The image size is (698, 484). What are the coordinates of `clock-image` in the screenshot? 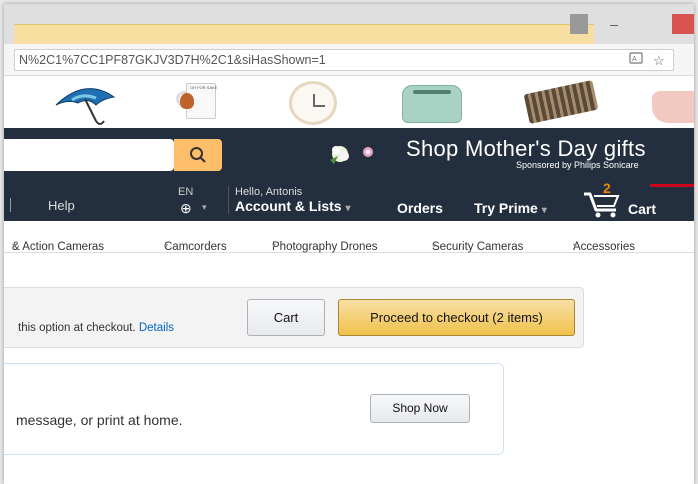 It's located at (313, 103).